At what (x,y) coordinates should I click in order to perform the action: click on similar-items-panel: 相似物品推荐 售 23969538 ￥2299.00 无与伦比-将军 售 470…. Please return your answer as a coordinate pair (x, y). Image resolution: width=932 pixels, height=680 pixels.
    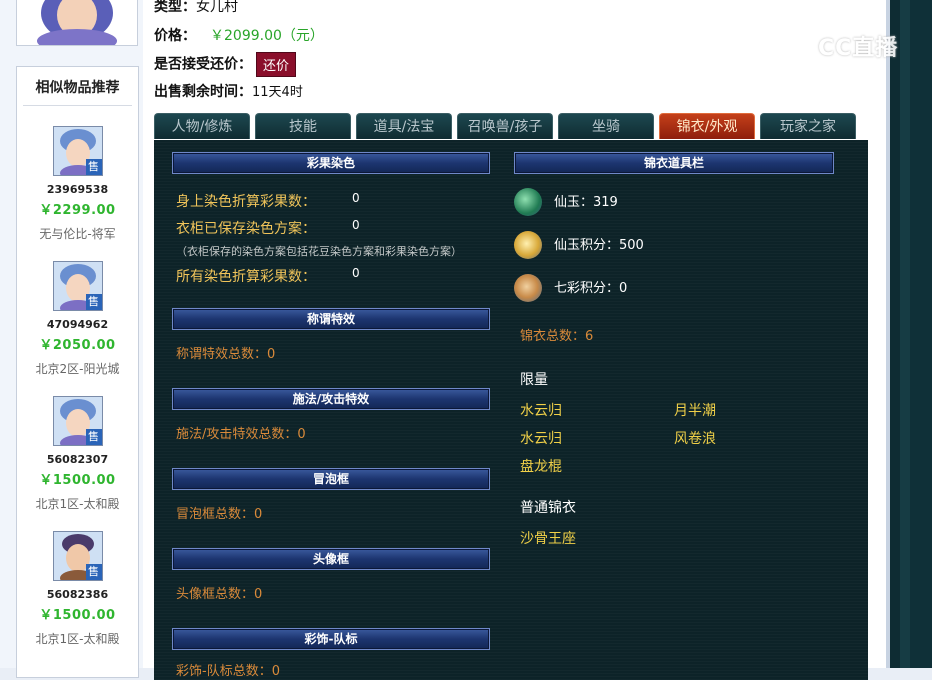
    Looking at the image, I should click on (77, 372).